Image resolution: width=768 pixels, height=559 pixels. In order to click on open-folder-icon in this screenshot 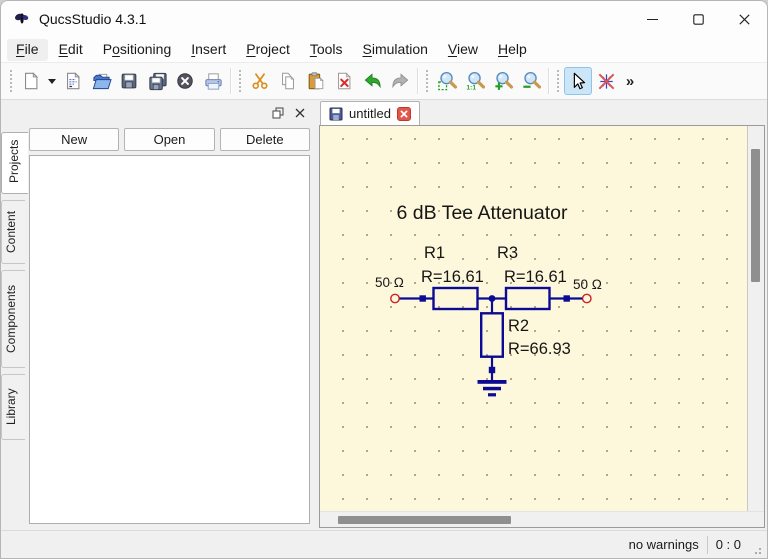, I will do `click(102, 81)`.